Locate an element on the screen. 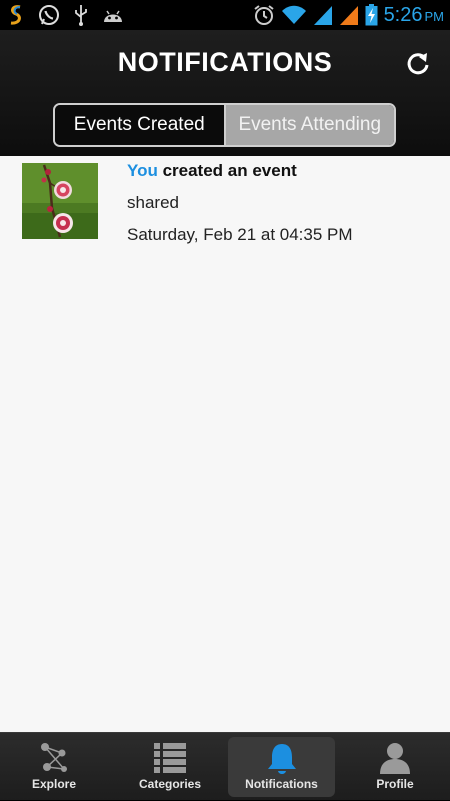 The width and height of the screenshot is (450, 801). event-name: shared is located at coordinates (153, 202).